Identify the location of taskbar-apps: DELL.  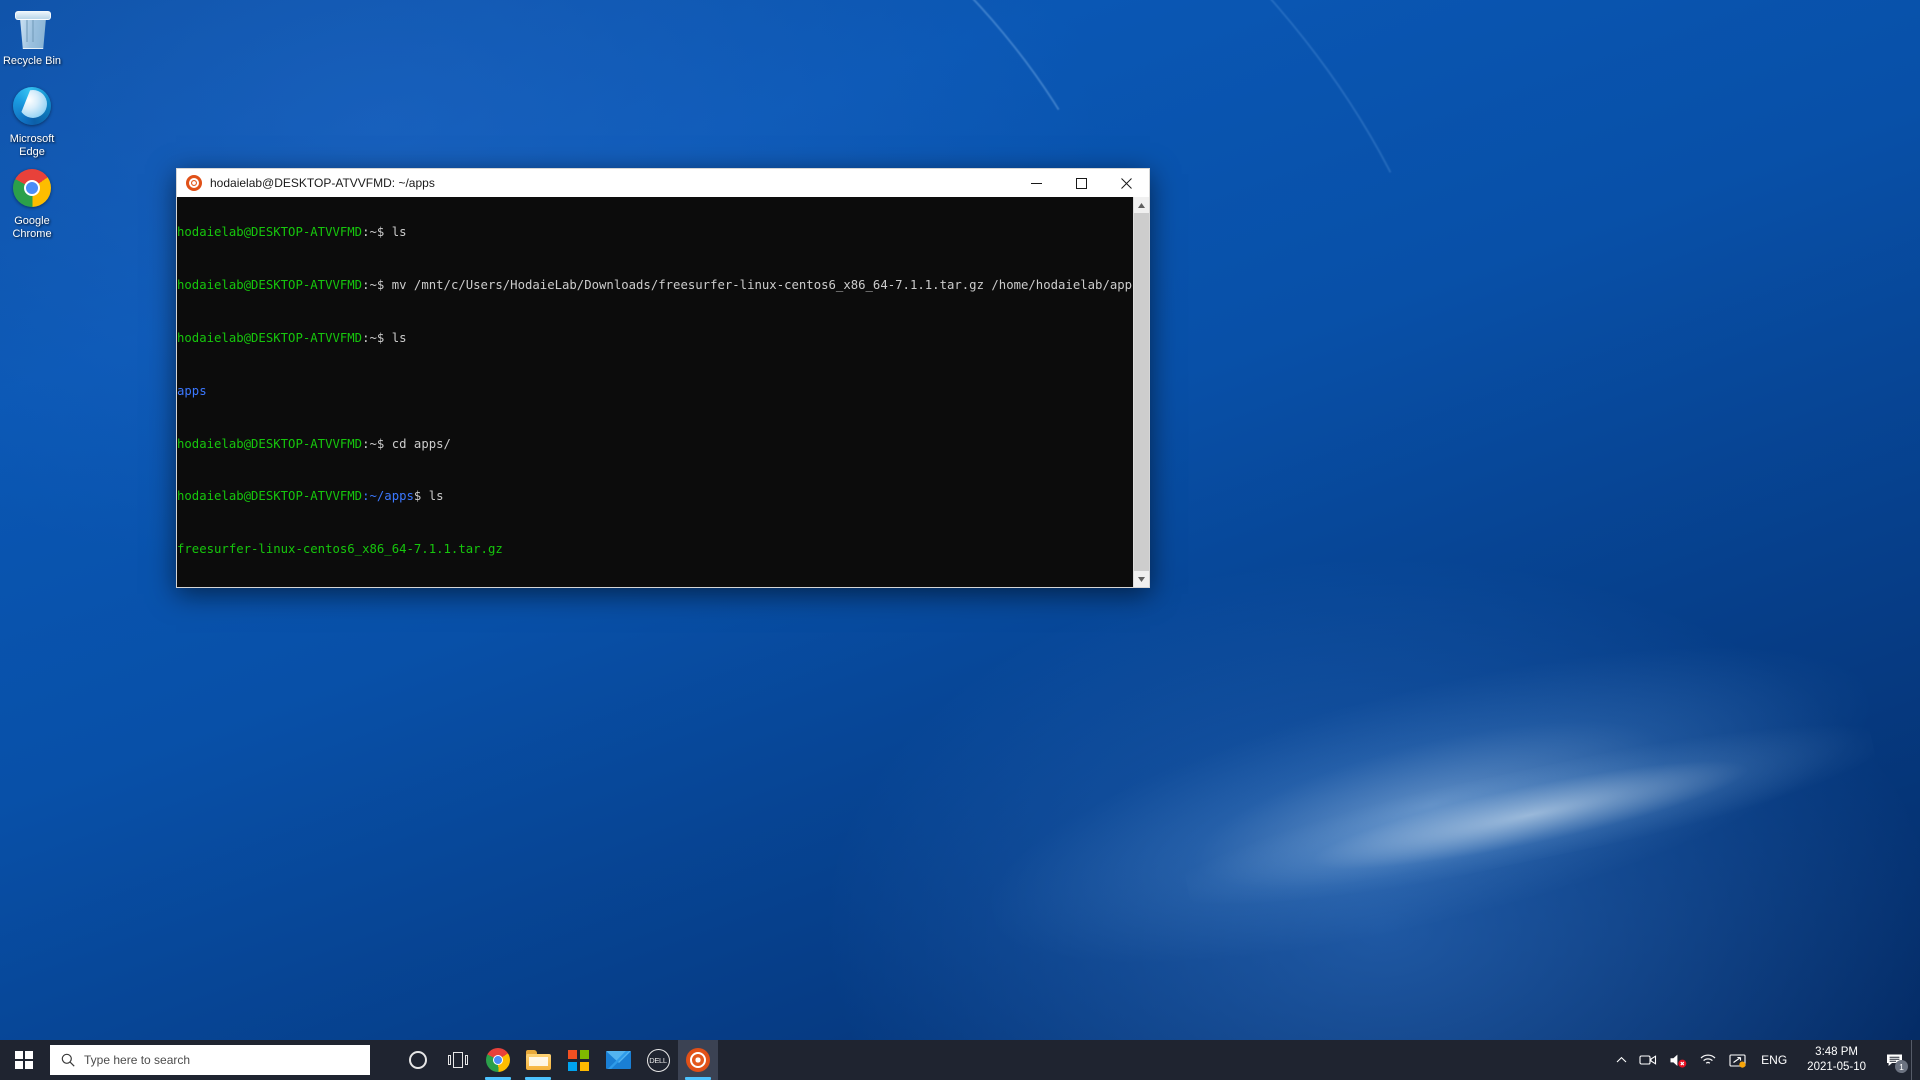
(558, 1060).